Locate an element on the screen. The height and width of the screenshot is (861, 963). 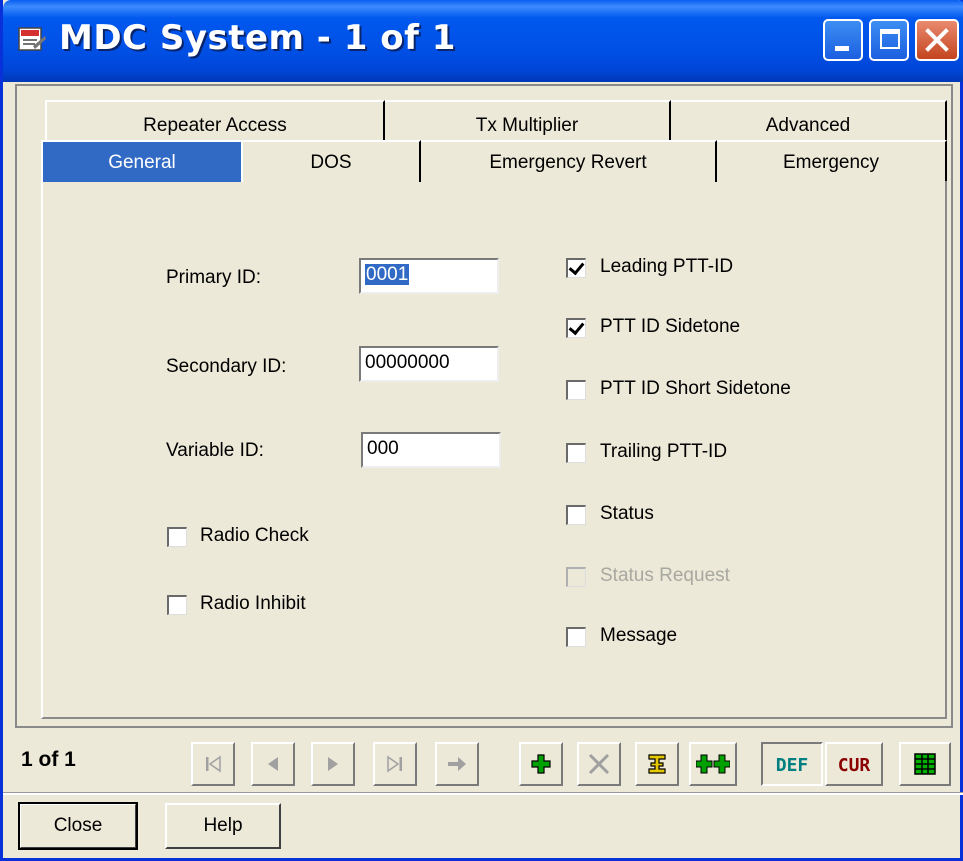
cur-button: CUR is located at coordinates (854, 764).